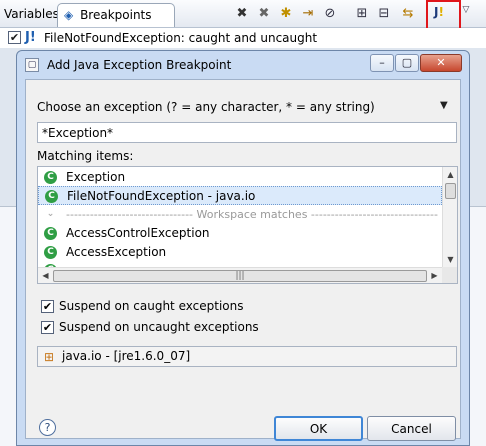 This screenshot has height=446, width=486. What do you see at coordinates (308, 14) in the screenshot?
I see `go-to-file-icon: ⇥` at bounding box center [308, 14].